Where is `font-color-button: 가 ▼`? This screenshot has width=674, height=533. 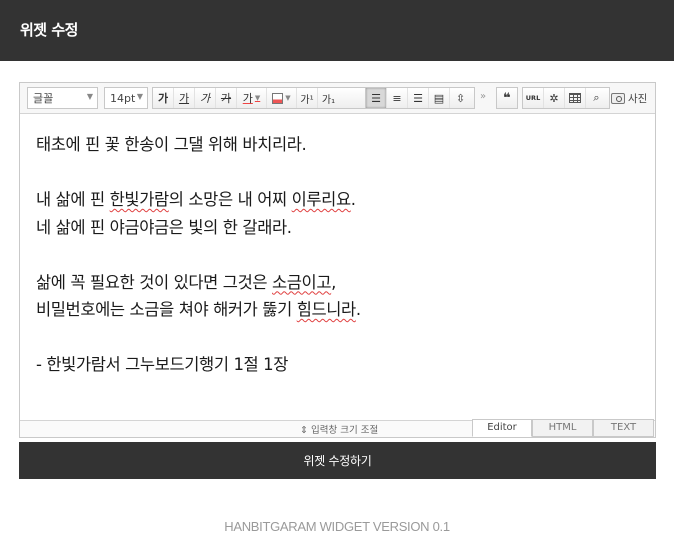 font-color-button: 가 ▼ is located at coordinates (252, 98).